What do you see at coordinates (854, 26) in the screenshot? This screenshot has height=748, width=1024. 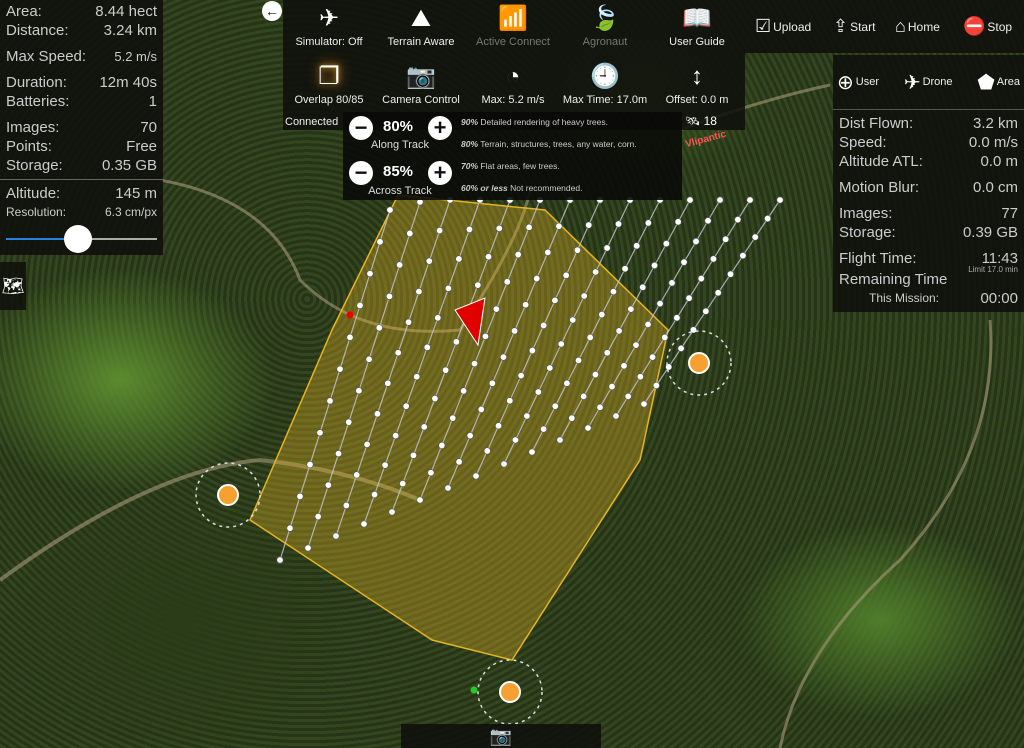 I see `start-button: ⇪ Start` at bounding box center [854, 26].